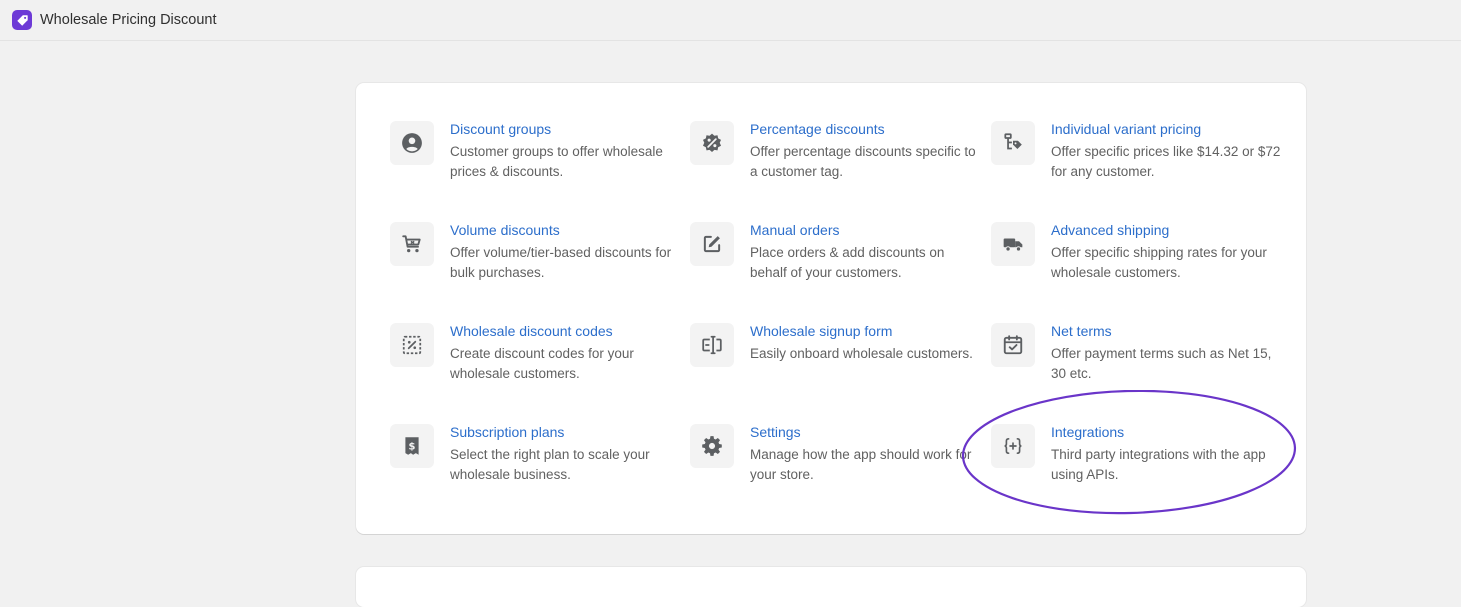 This screenshot has width=1461, height=607. What do you see at coordinates (500, 129) in the screenshot?
I see `feature-title: Discount groups` at bounding box center [500, 129].